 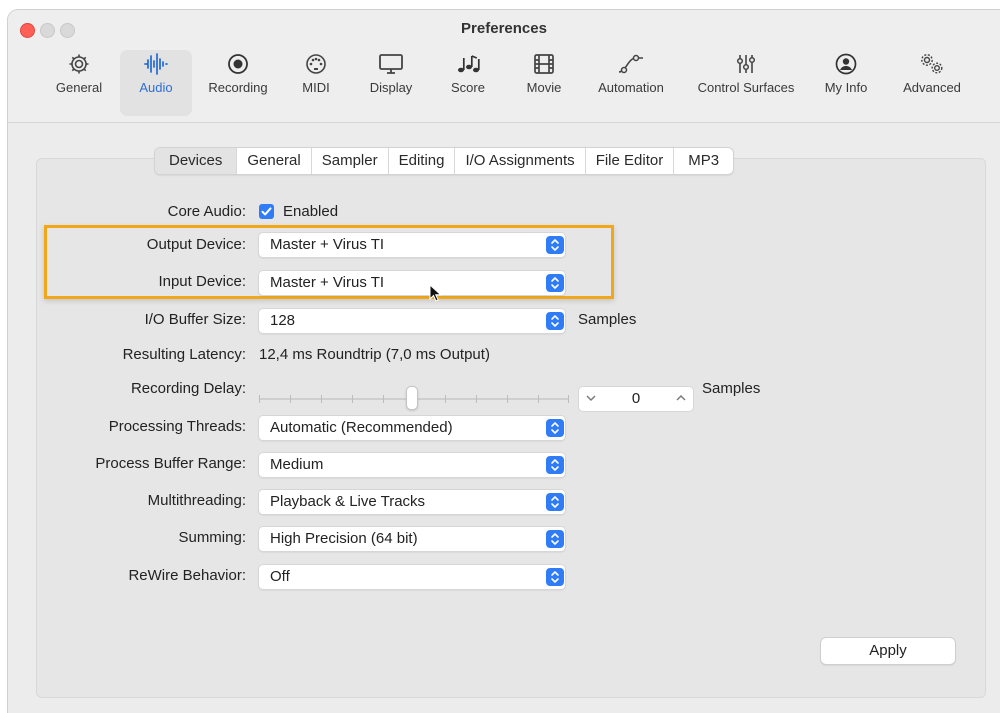 I want to click on toolbar-audio: Audio, so click(x=156, y=83).